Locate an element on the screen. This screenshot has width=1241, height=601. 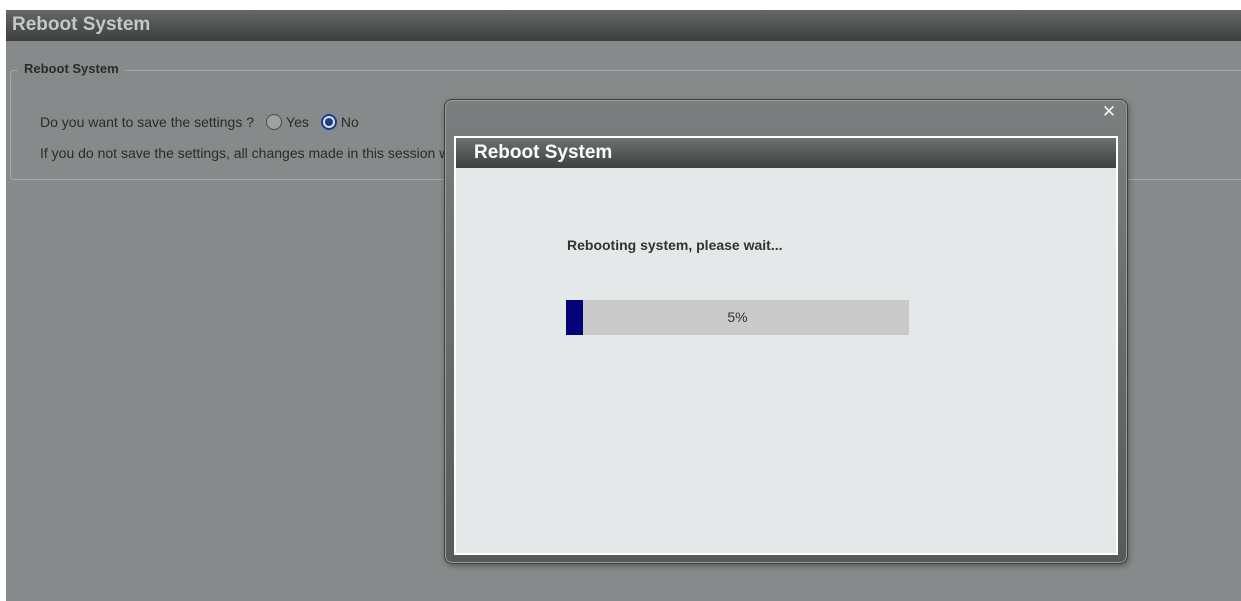
radio-option-yes: Yes is located at coordinates (287, 122).